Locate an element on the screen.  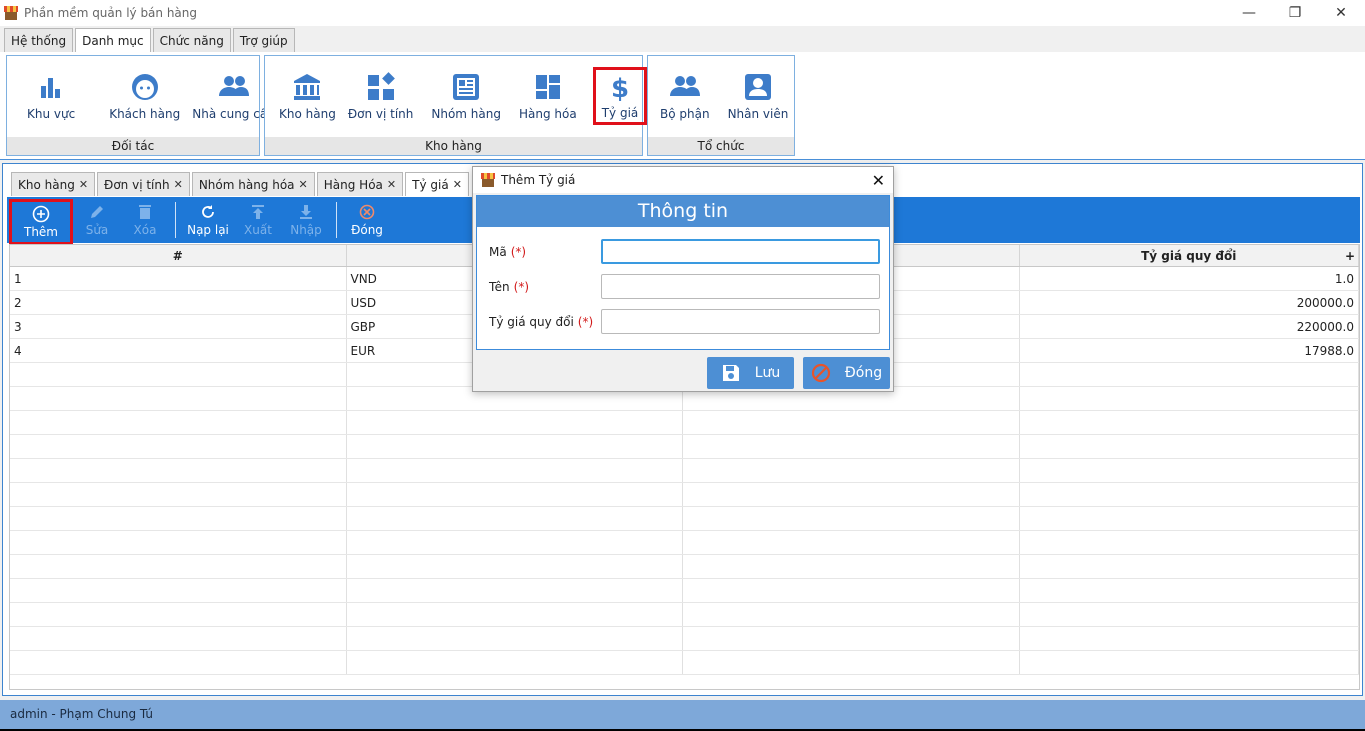
tab-he-thong: Hệ thống is located at coordinates (39, 40).